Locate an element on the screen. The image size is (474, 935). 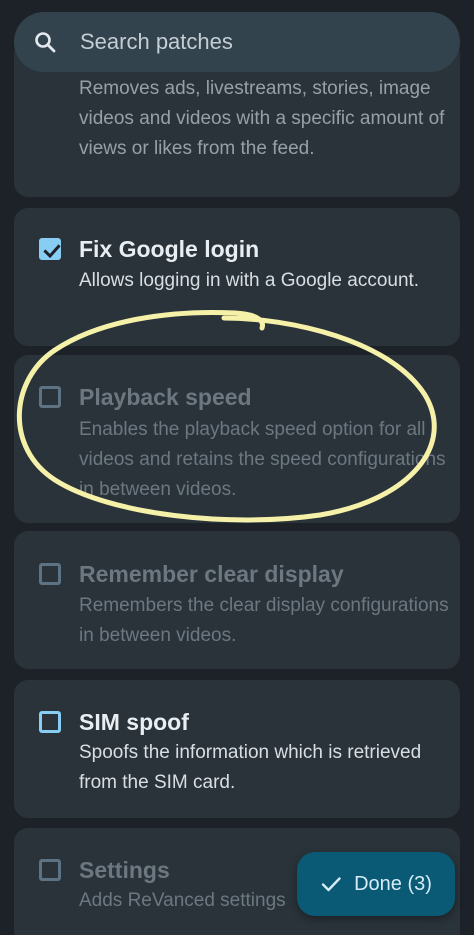
patch-description: Allows logging in with a Google account. is located at coordinates (249, 280).